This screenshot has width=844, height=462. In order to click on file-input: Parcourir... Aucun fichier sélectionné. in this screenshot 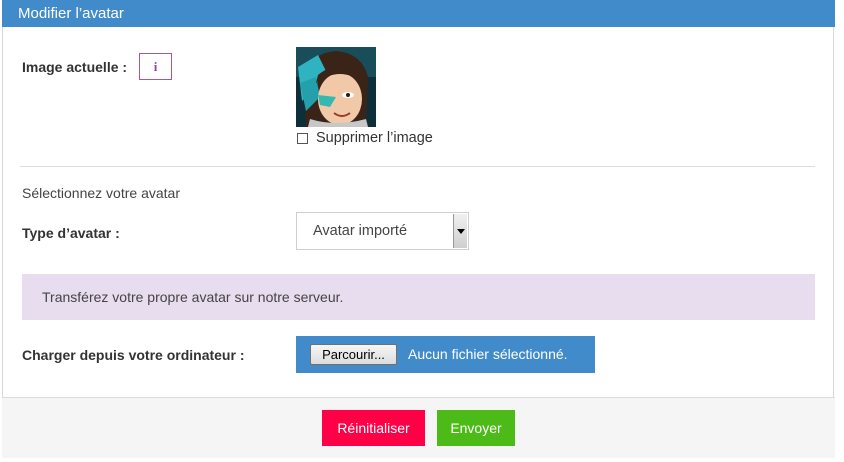, I will do `click(445, 354)`.